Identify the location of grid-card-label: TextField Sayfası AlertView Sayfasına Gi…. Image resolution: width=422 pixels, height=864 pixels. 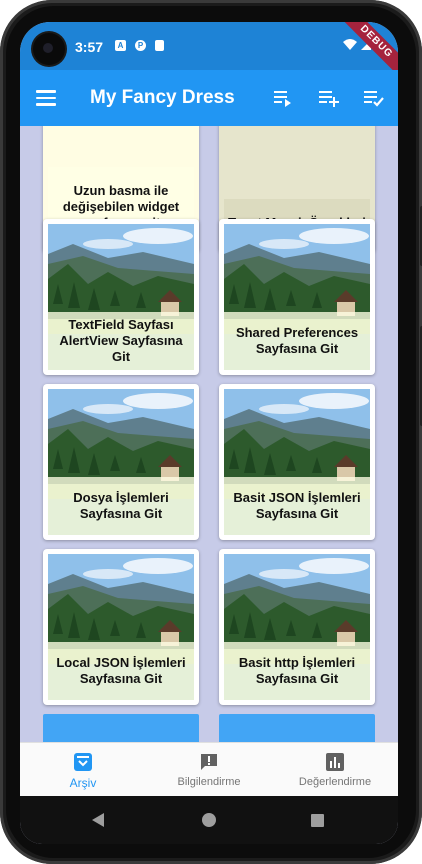
(121, 341).